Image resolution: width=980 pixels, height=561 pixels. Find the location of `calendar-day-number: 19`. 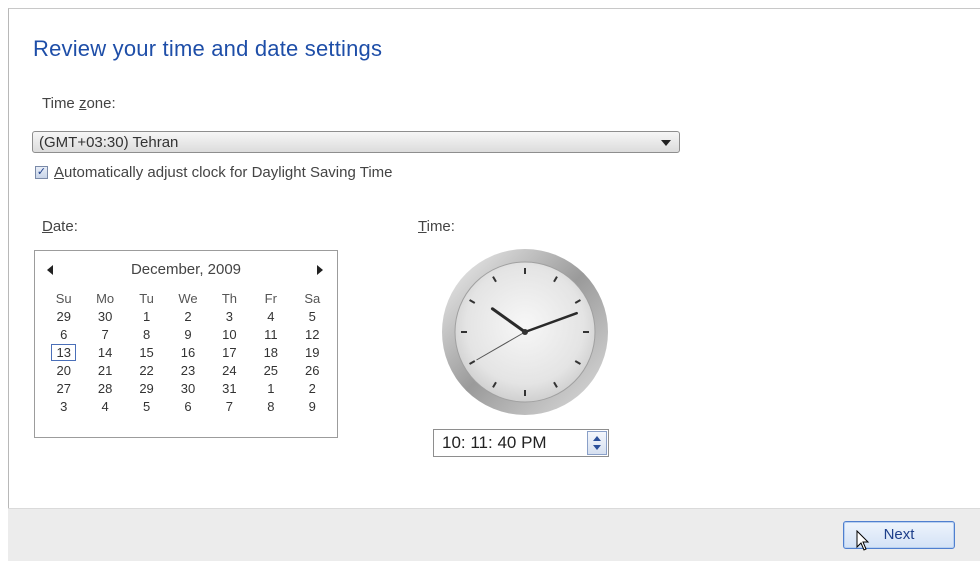

calendar-day-number: 19 is located at coordinates (312, 352).